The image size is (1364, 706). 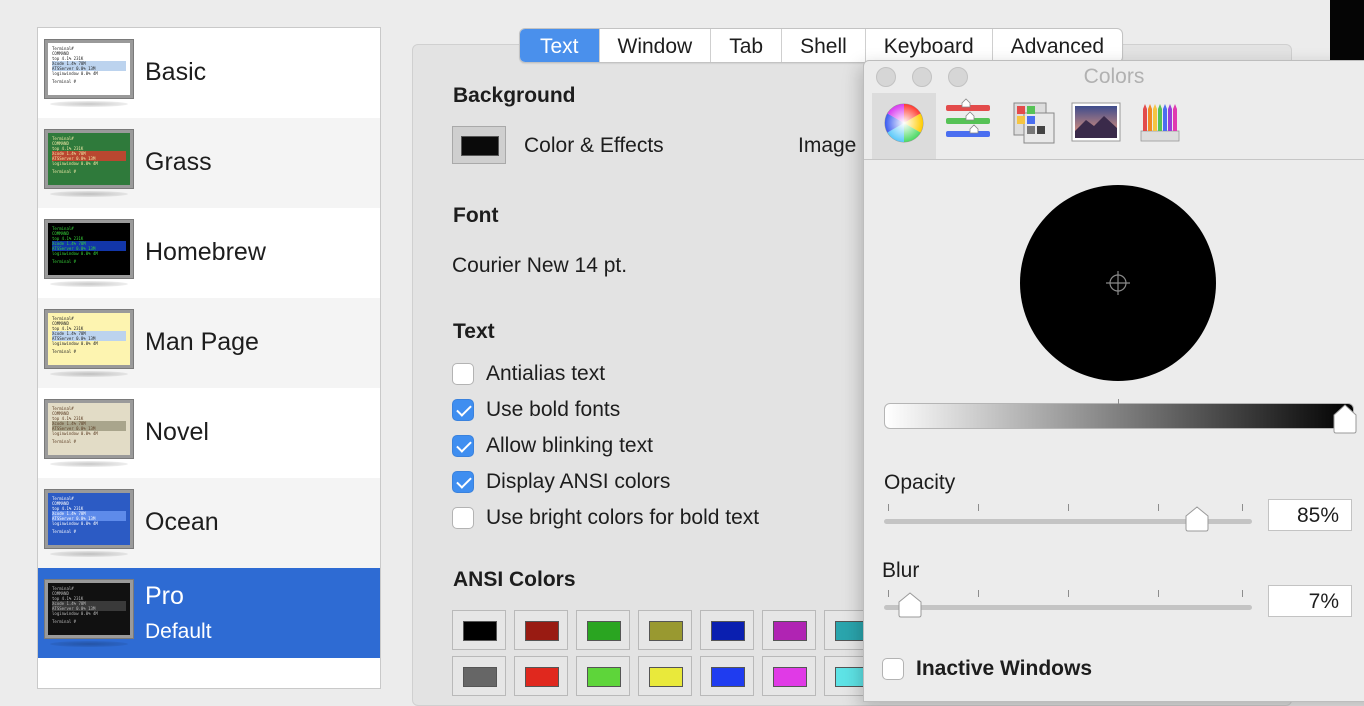 I want to click on image-palettes-mode-button, so click(x=1096, y=126).